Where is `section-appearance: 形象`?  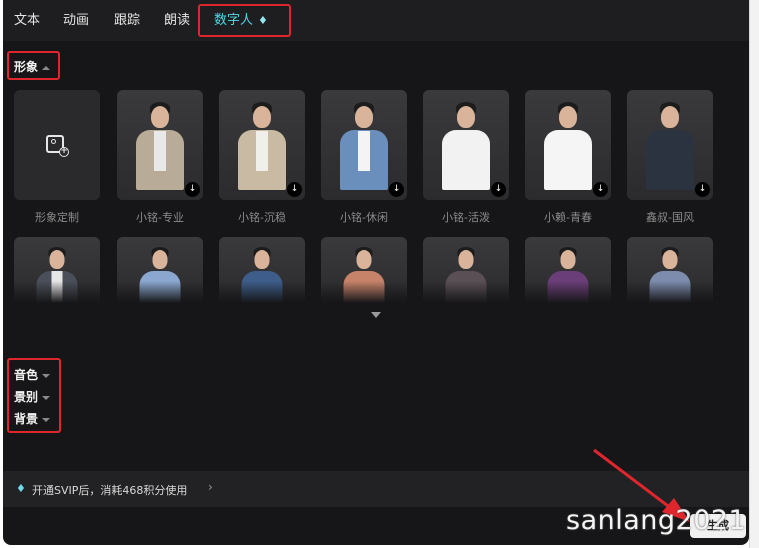 section-appearance: 形象 is located at coordinates (32, 66).